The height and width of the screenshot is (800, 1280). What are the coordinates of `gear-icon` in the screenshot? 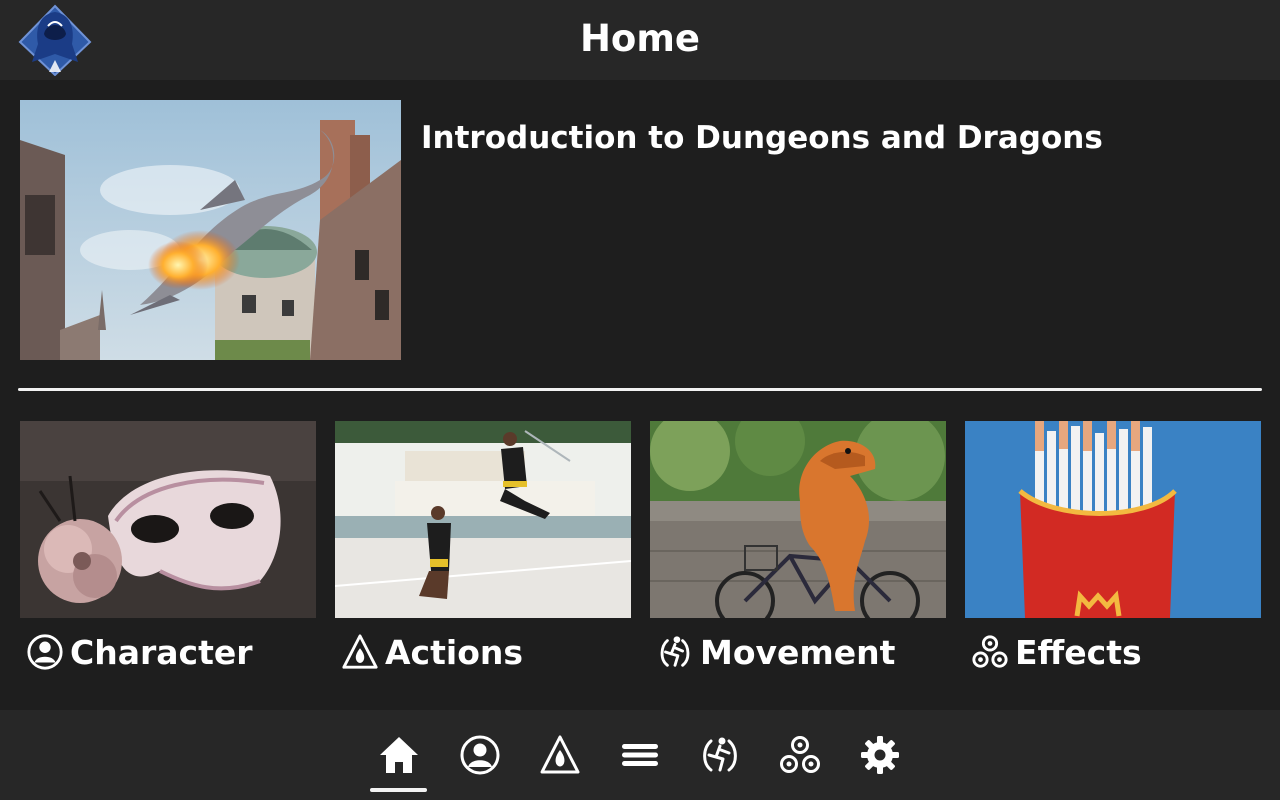 It's located at (880, 755).